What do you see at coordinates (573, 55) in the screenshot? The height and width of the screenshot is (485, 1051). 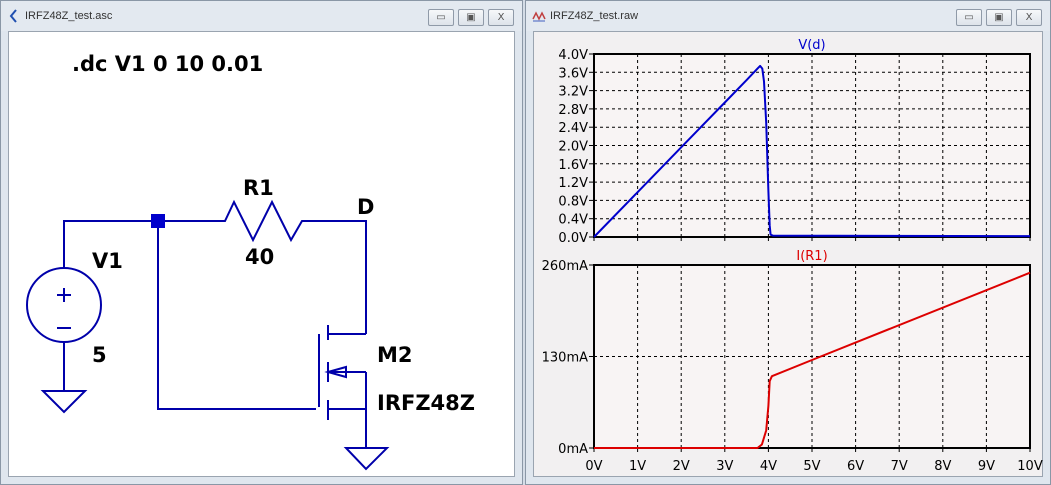 I see `y-tick-label: 4.0V` at bounding box center [573, 55].